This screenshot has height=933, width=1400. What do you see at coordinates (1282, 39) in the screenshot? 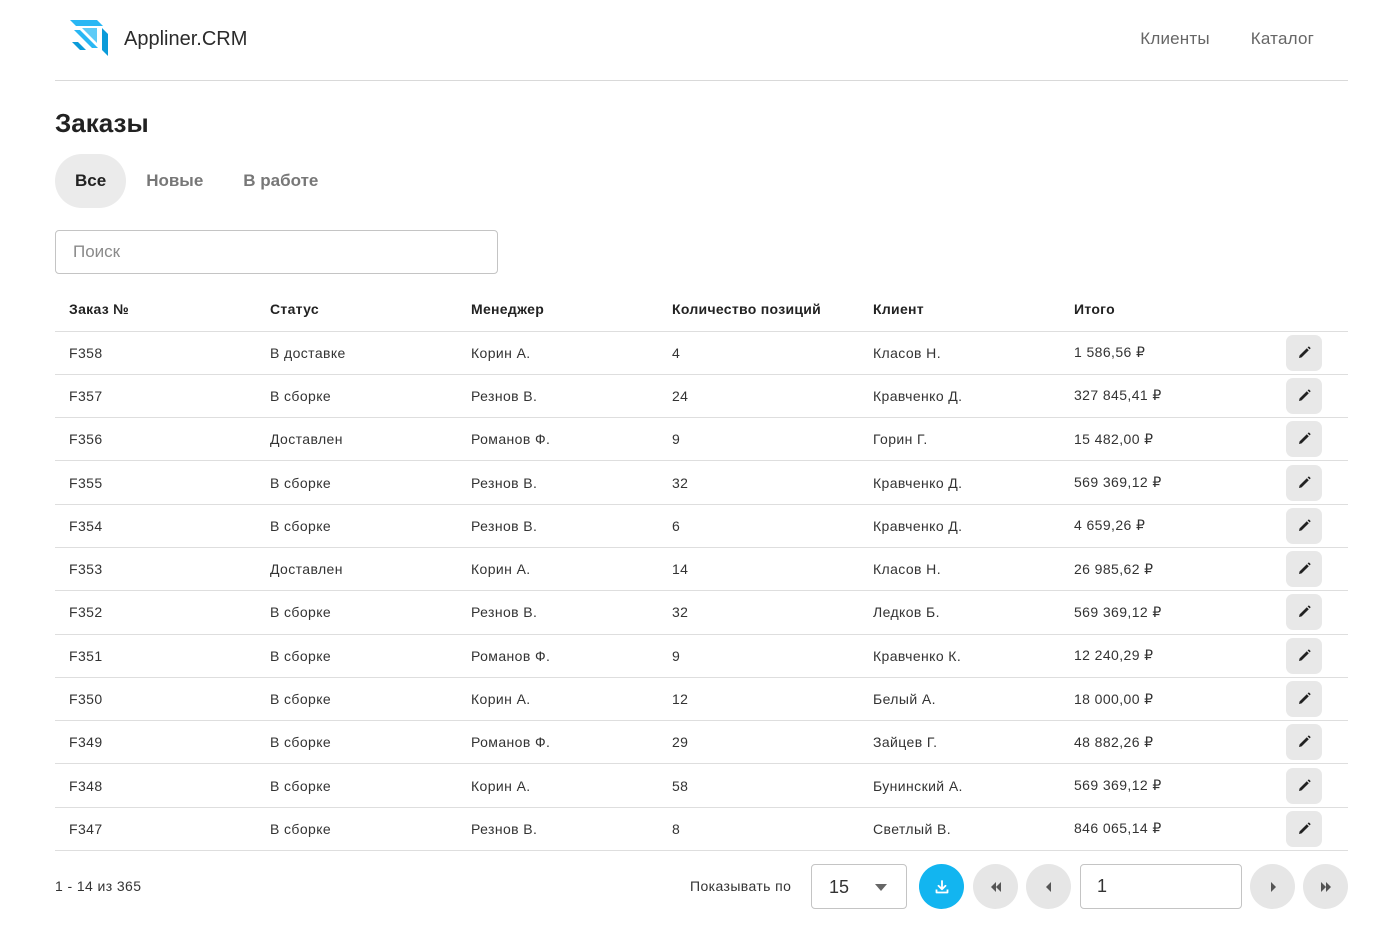
I see `nav-item-catalog: Каталог` at bounding box center [1282, 39].